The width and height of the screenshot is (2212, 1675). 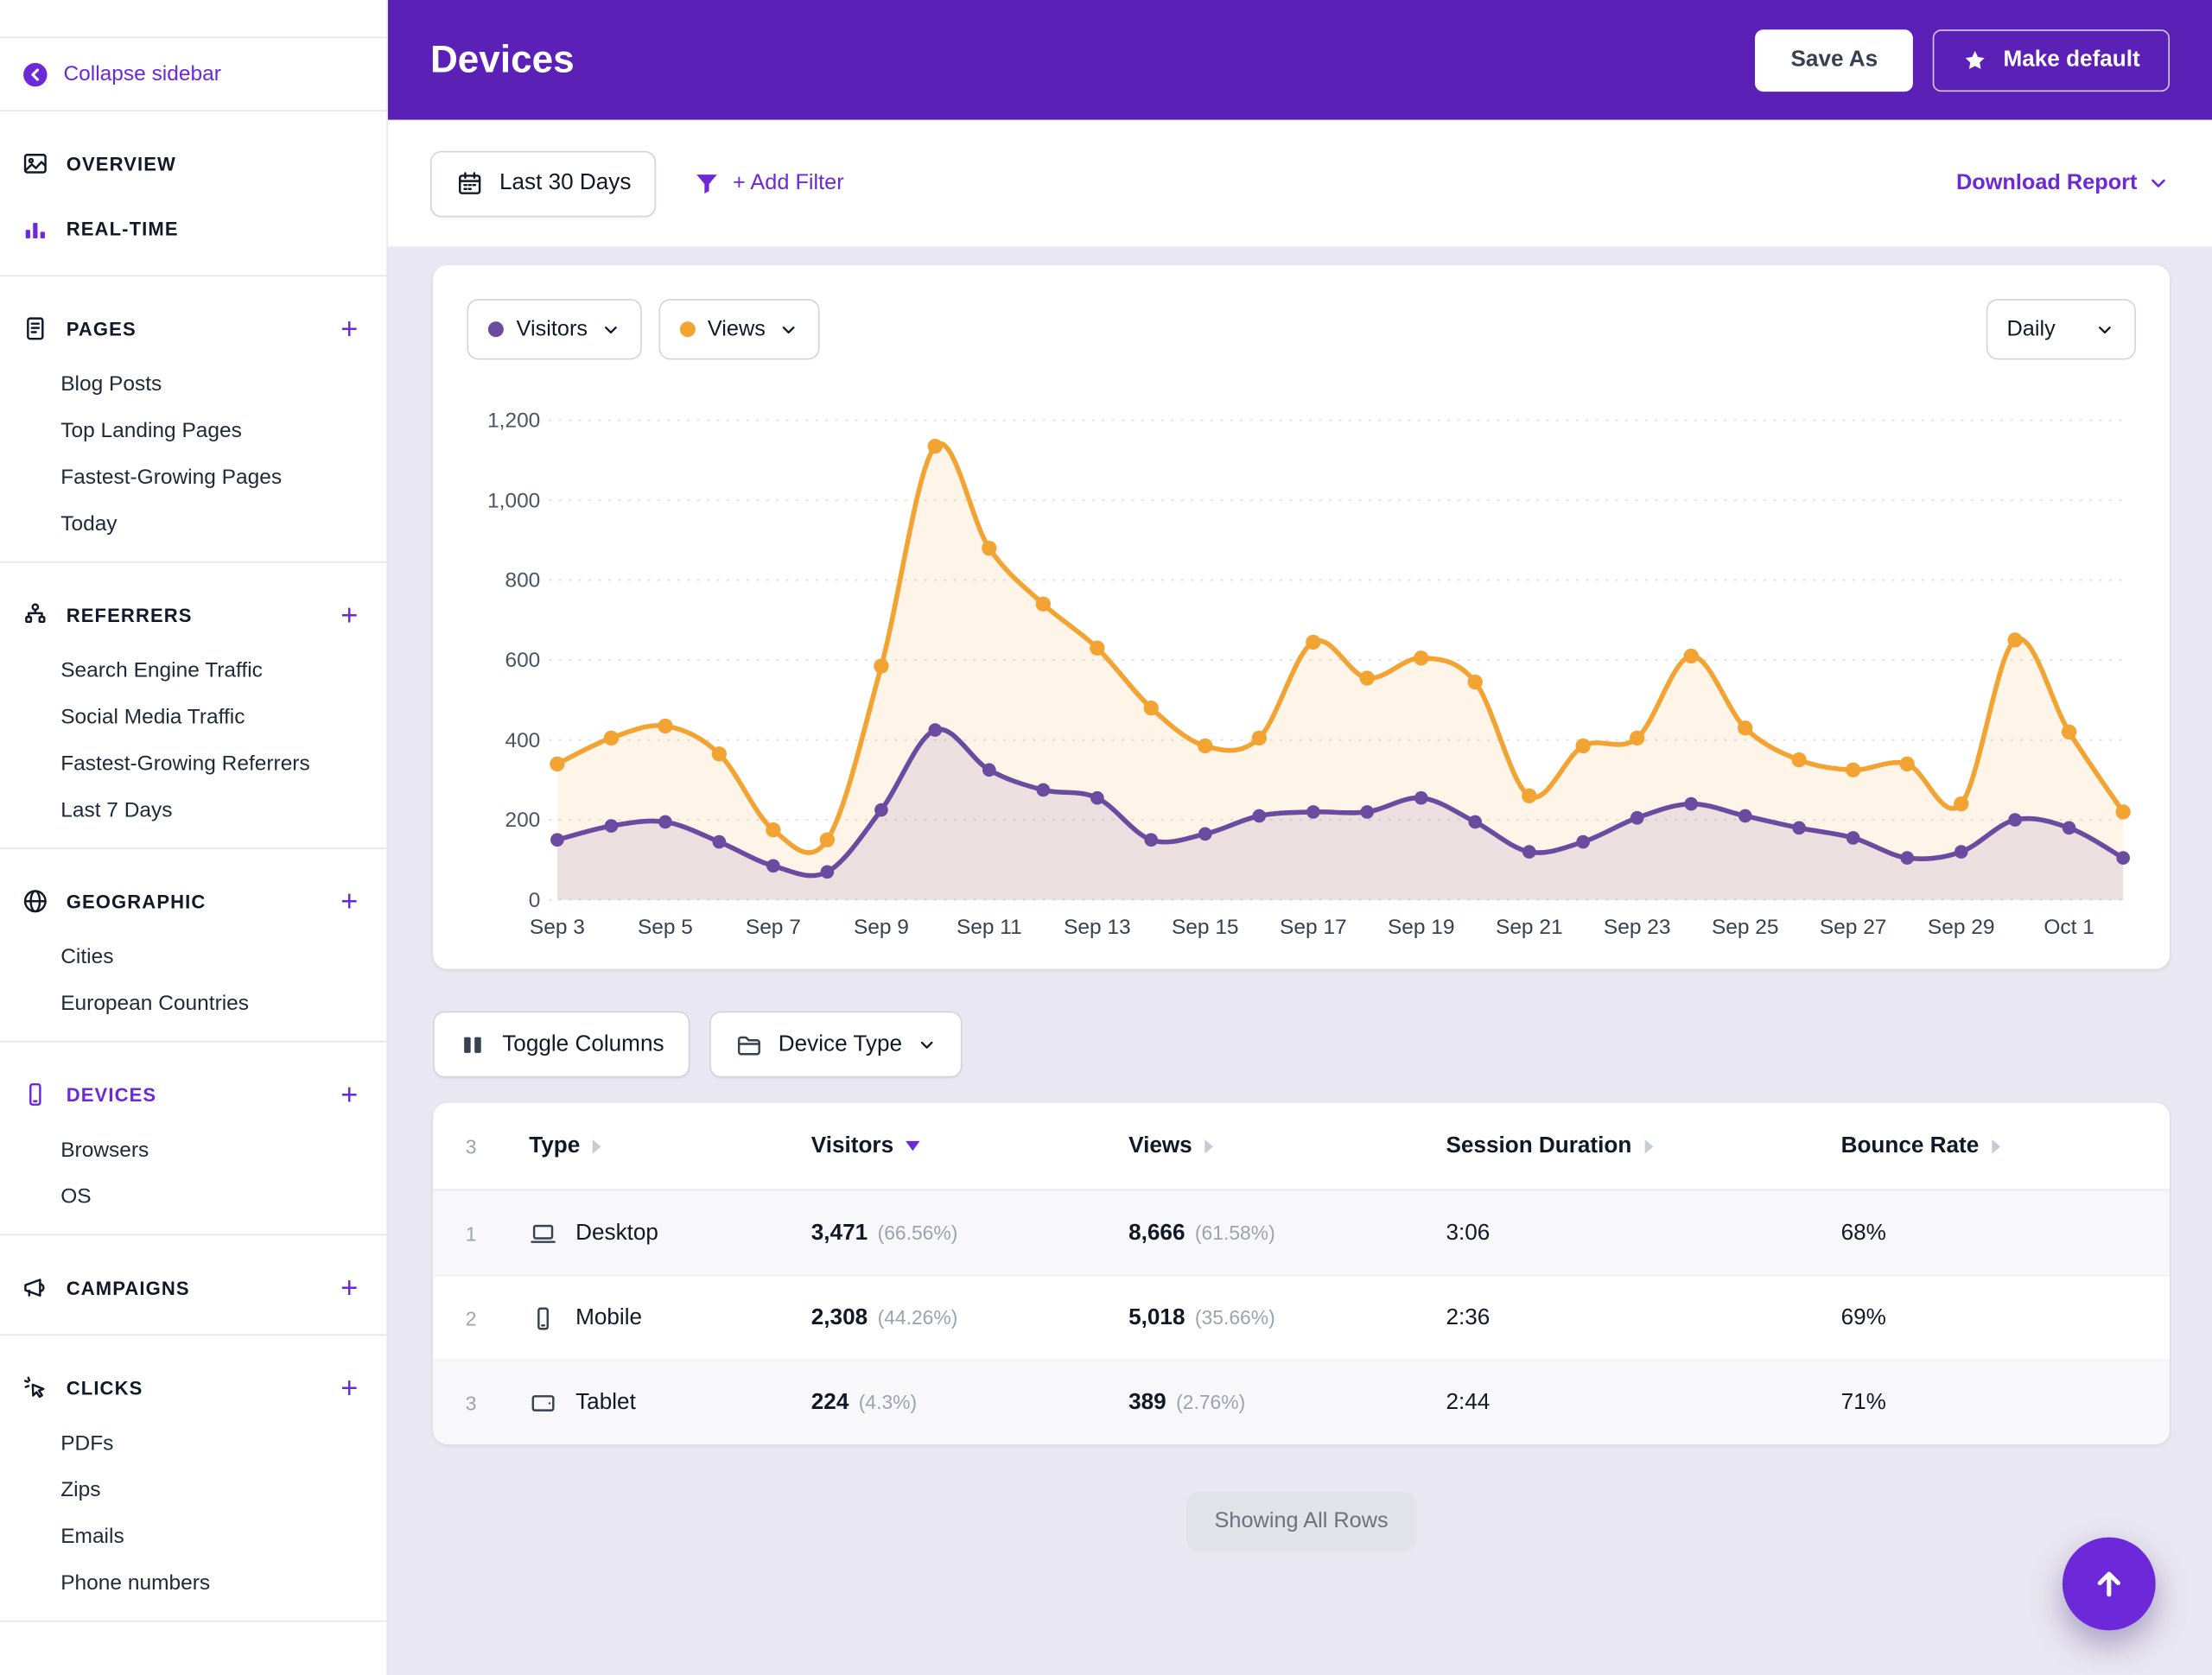 I want to click on sort-desc-icon, so click(x=913, y=1146).